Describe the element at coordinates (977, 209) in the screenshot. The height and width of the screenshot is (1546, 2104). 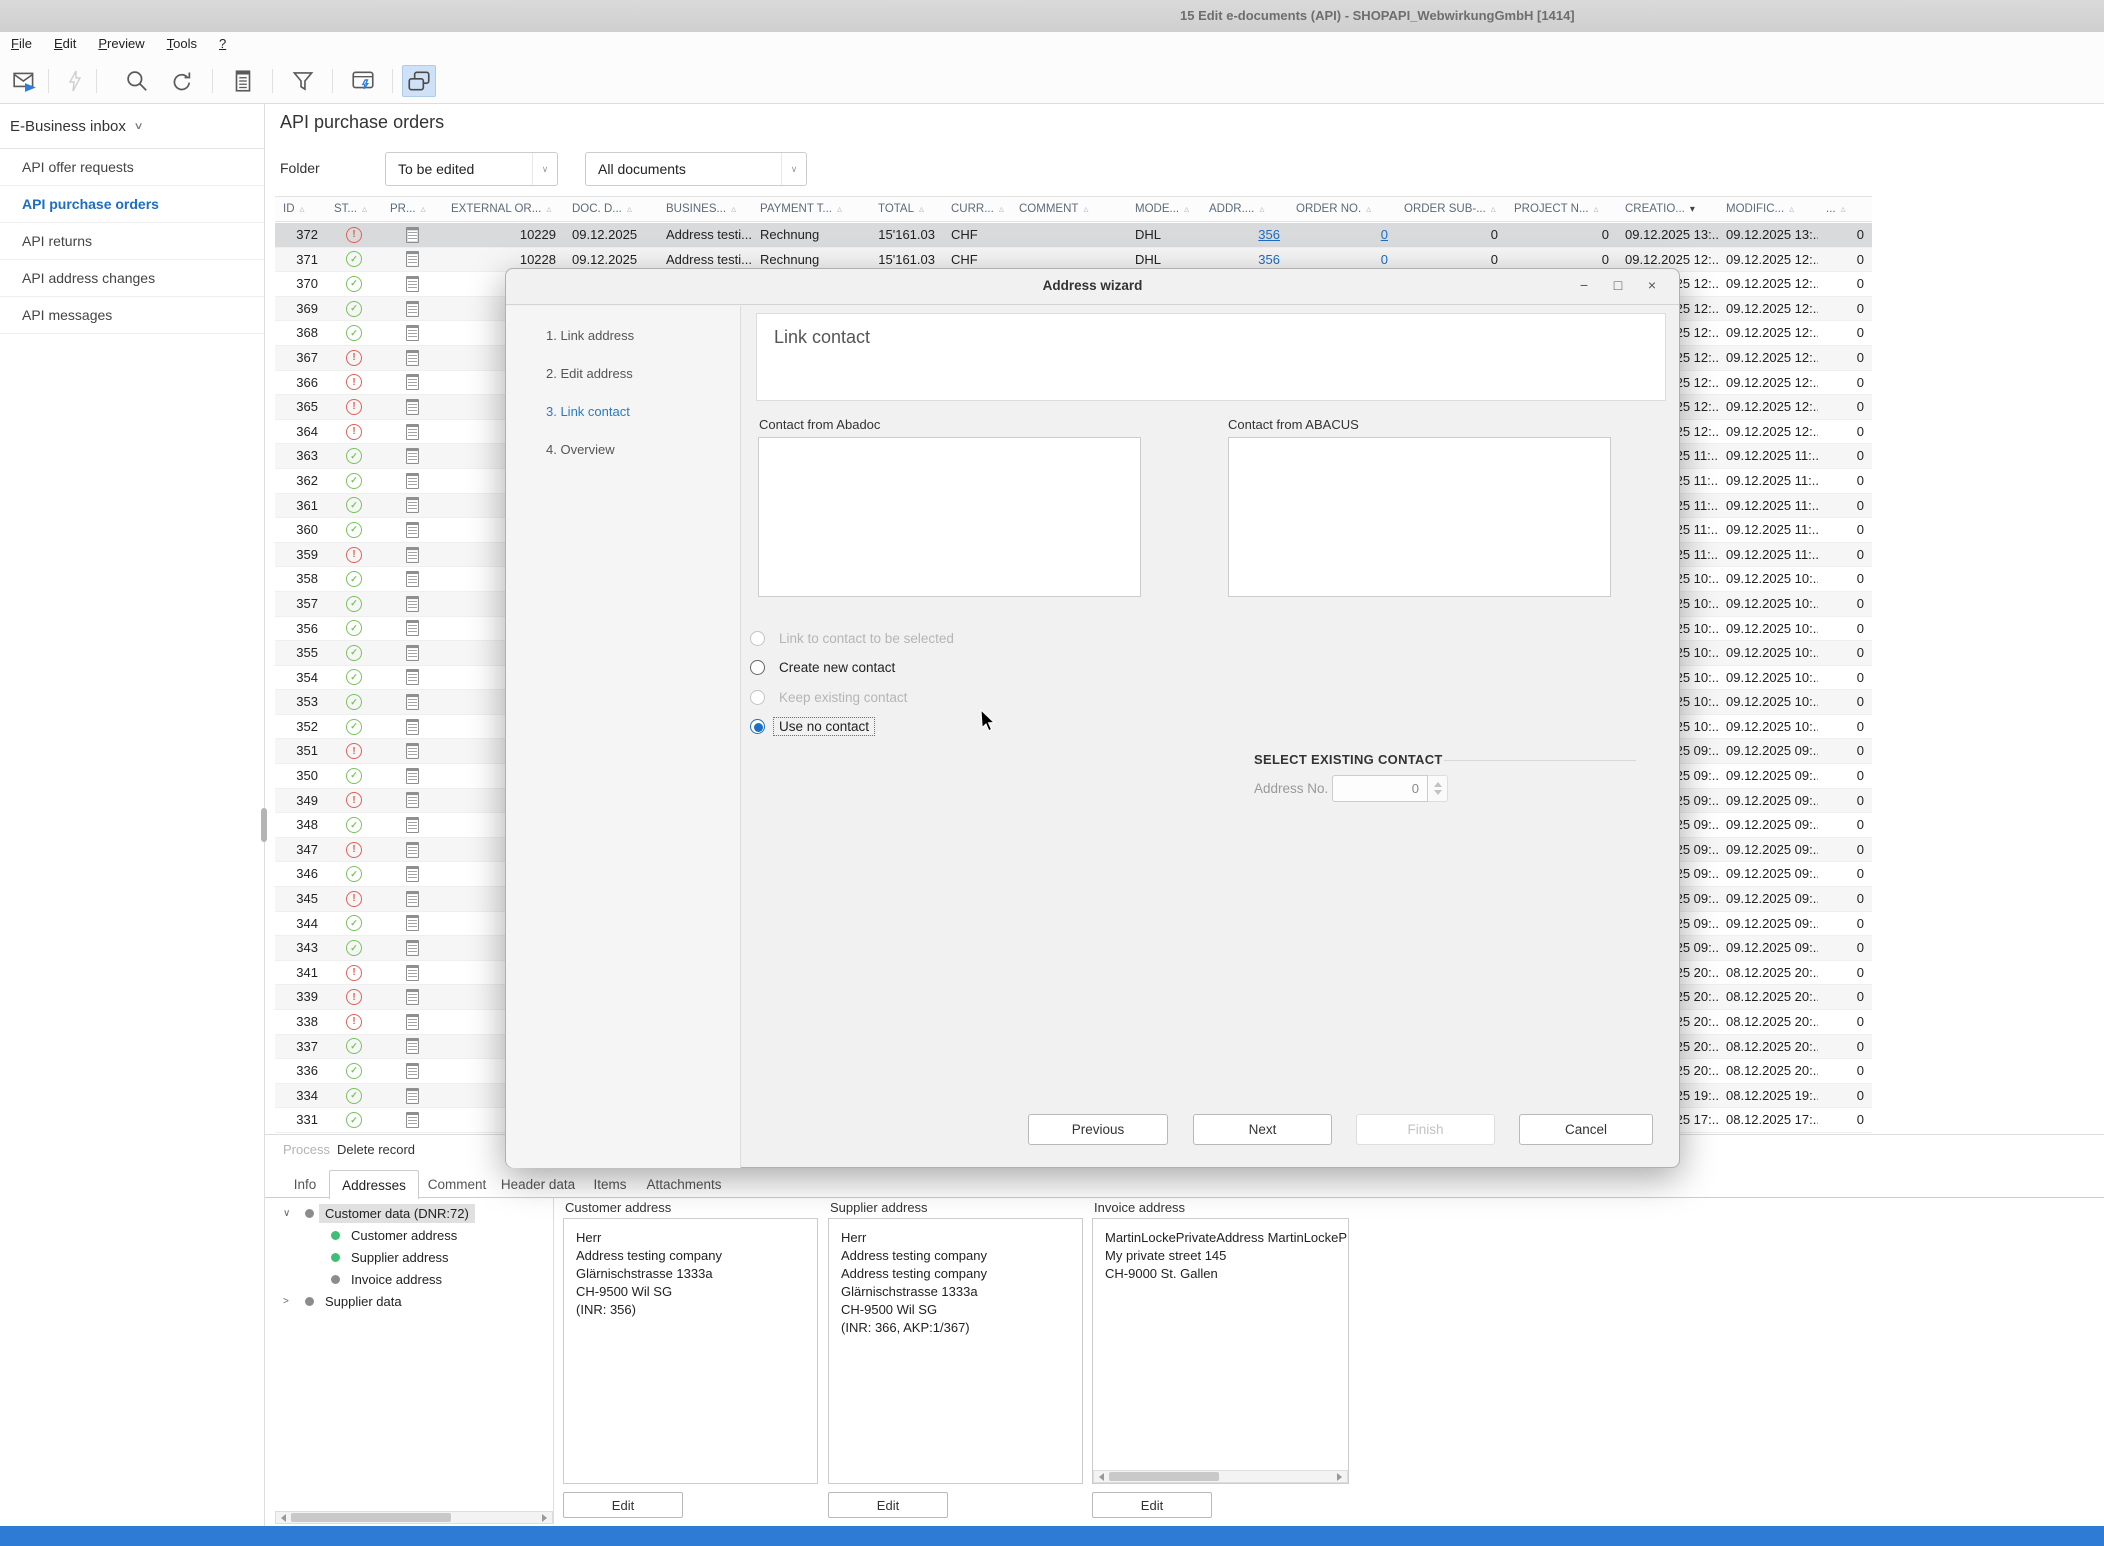
I see `column-header-currency: CURR... ▵` at that location.